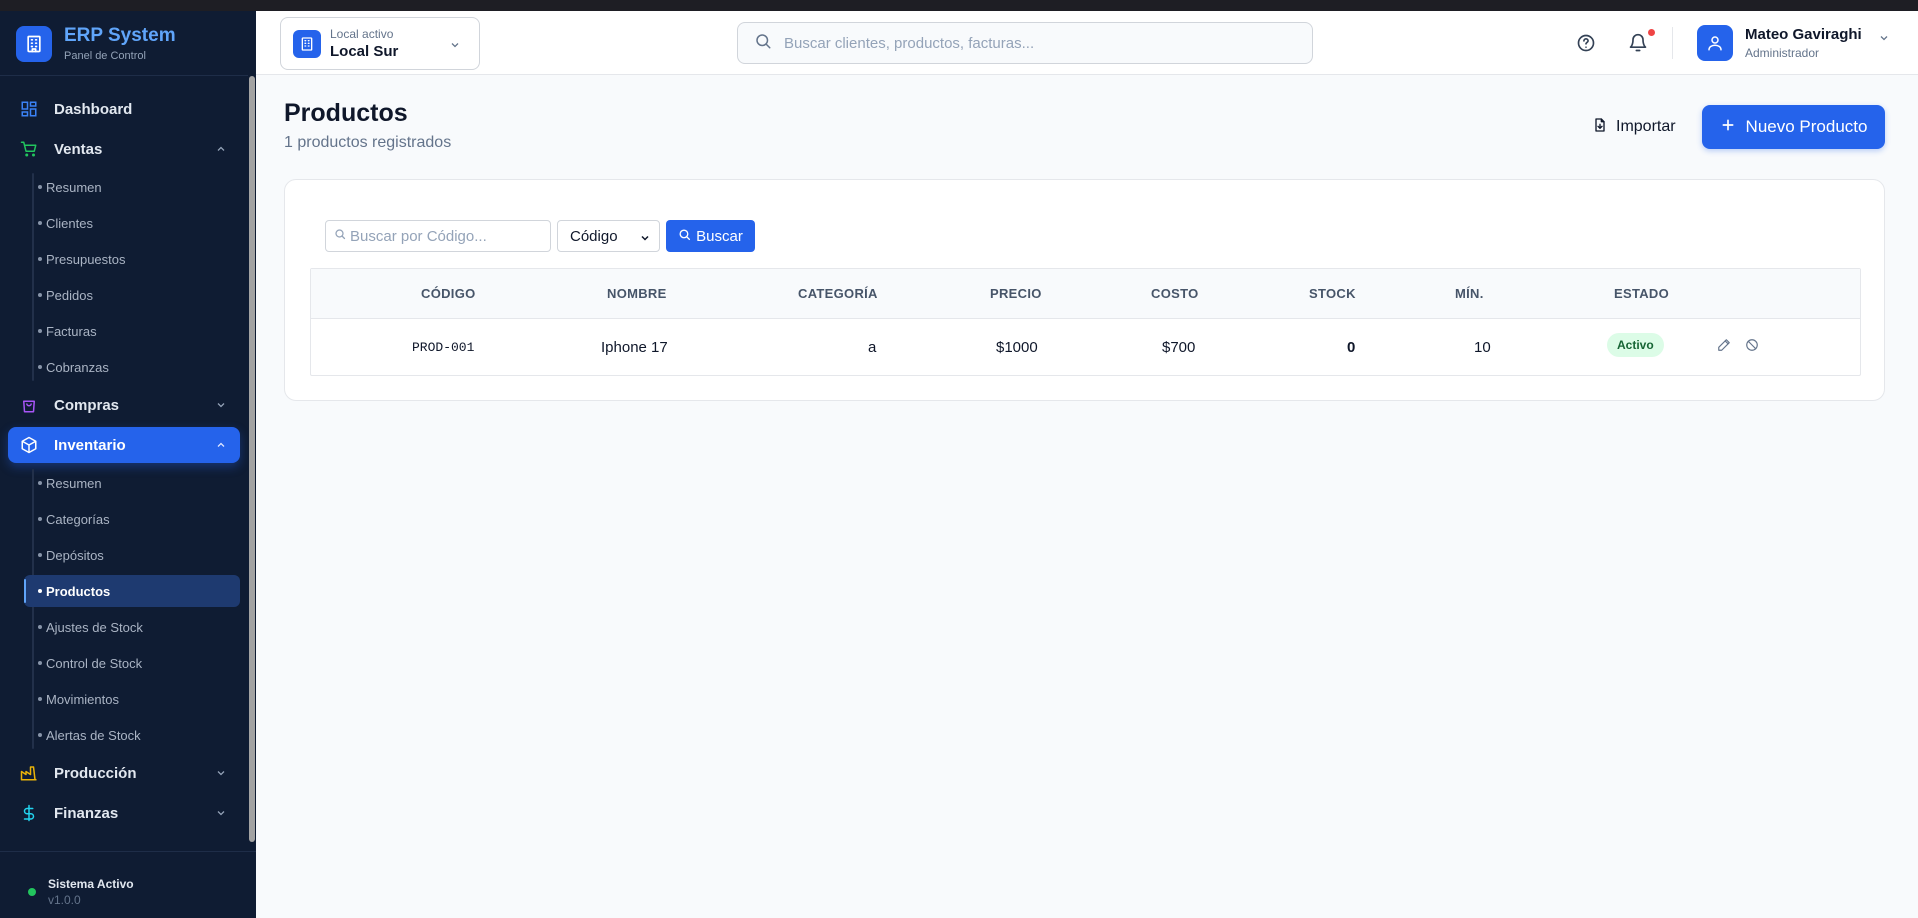 The image size is (1918, 918). What do you see at coordinates (29, 149) in the screenshot?
I see `cart-icon` at bounding box center [29, 149].